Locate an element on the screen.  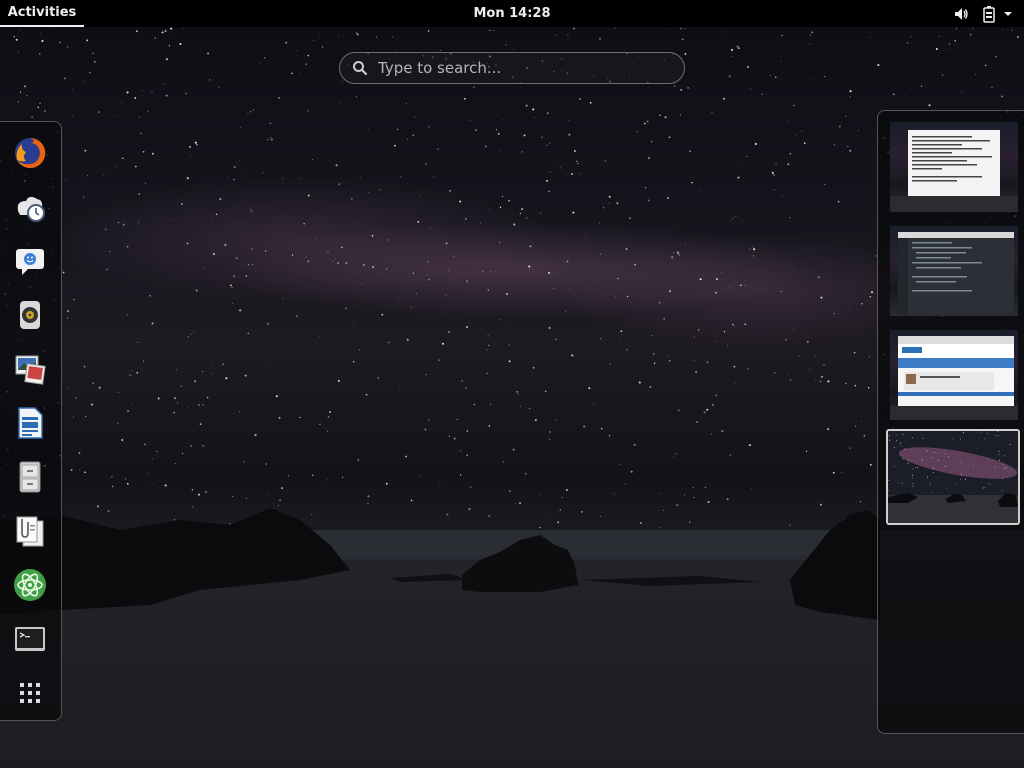
activities-button: Activities is located at coordinates (42, 13).